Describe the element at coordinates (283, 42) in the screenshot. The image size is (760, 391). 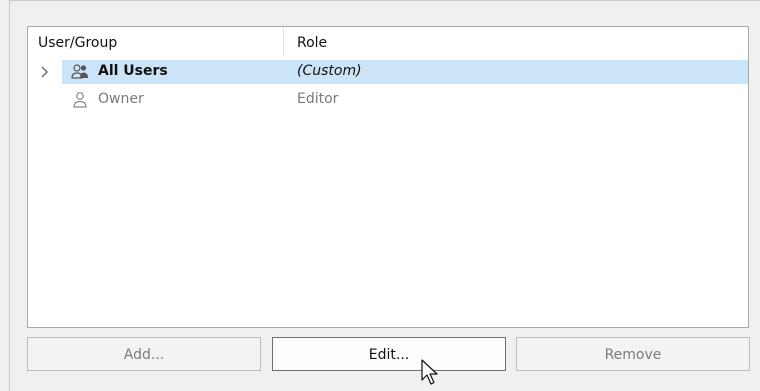
I see `column-separator` at that location.